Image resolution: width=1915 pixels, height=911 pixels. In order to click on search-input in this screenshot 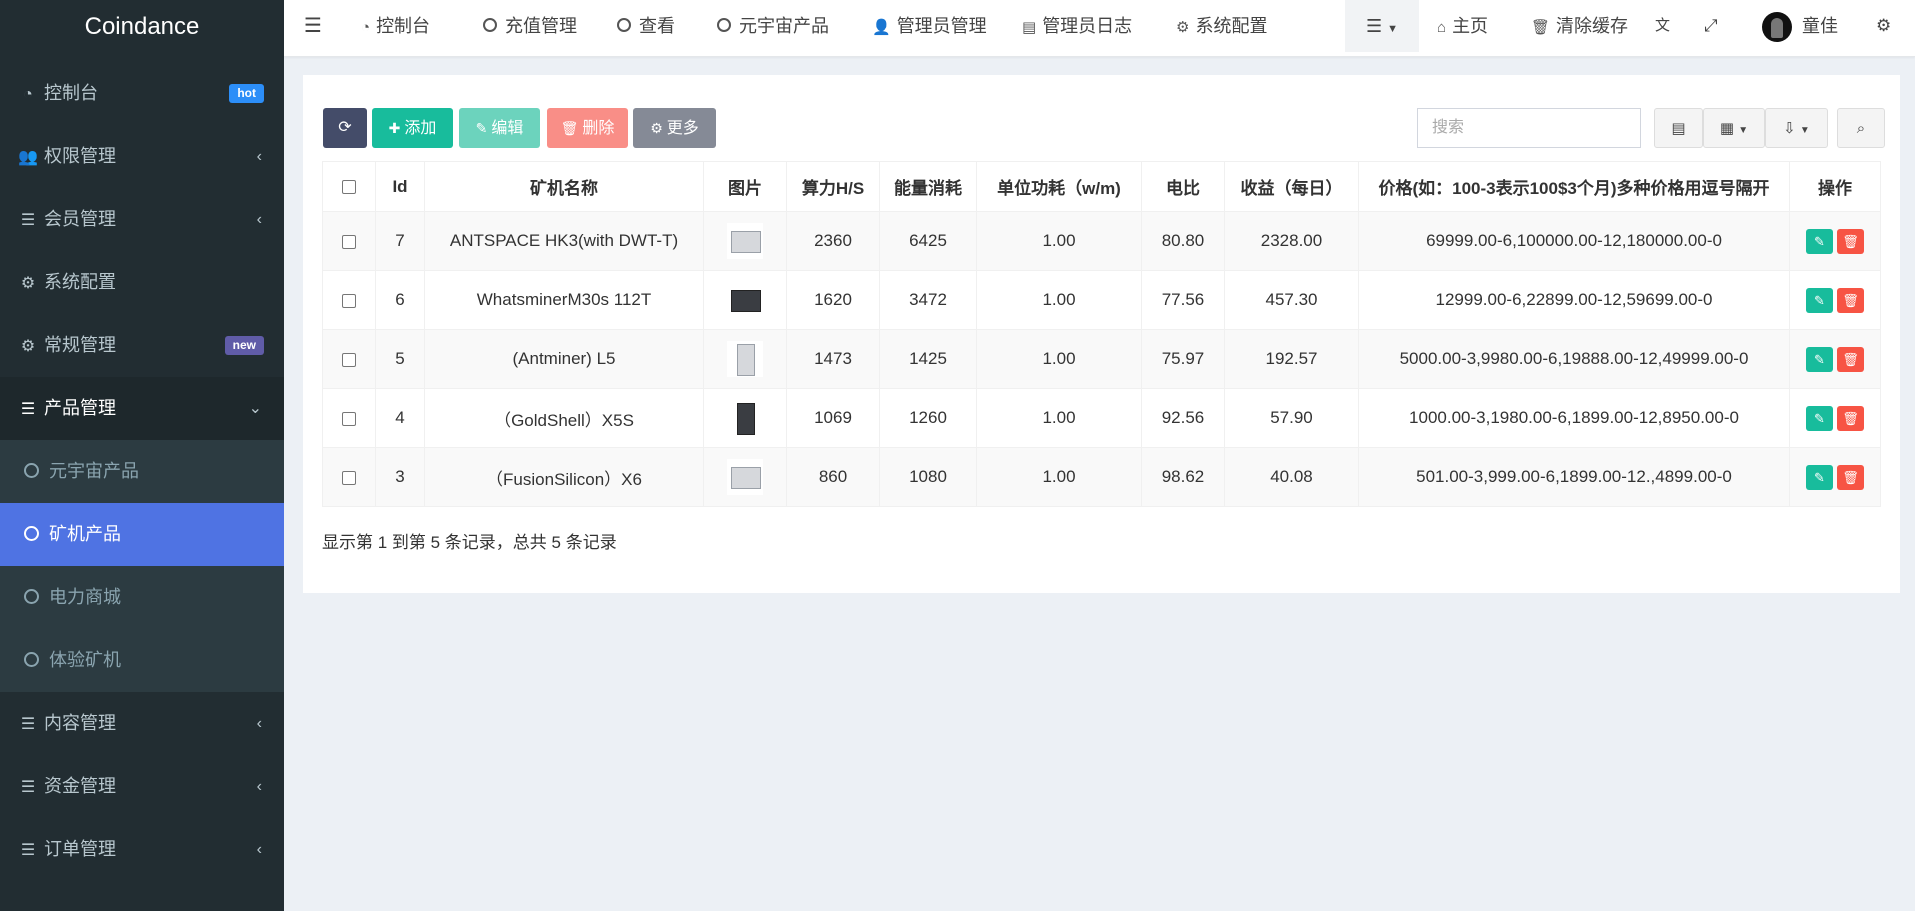, I will do `click(1529, 128)`.